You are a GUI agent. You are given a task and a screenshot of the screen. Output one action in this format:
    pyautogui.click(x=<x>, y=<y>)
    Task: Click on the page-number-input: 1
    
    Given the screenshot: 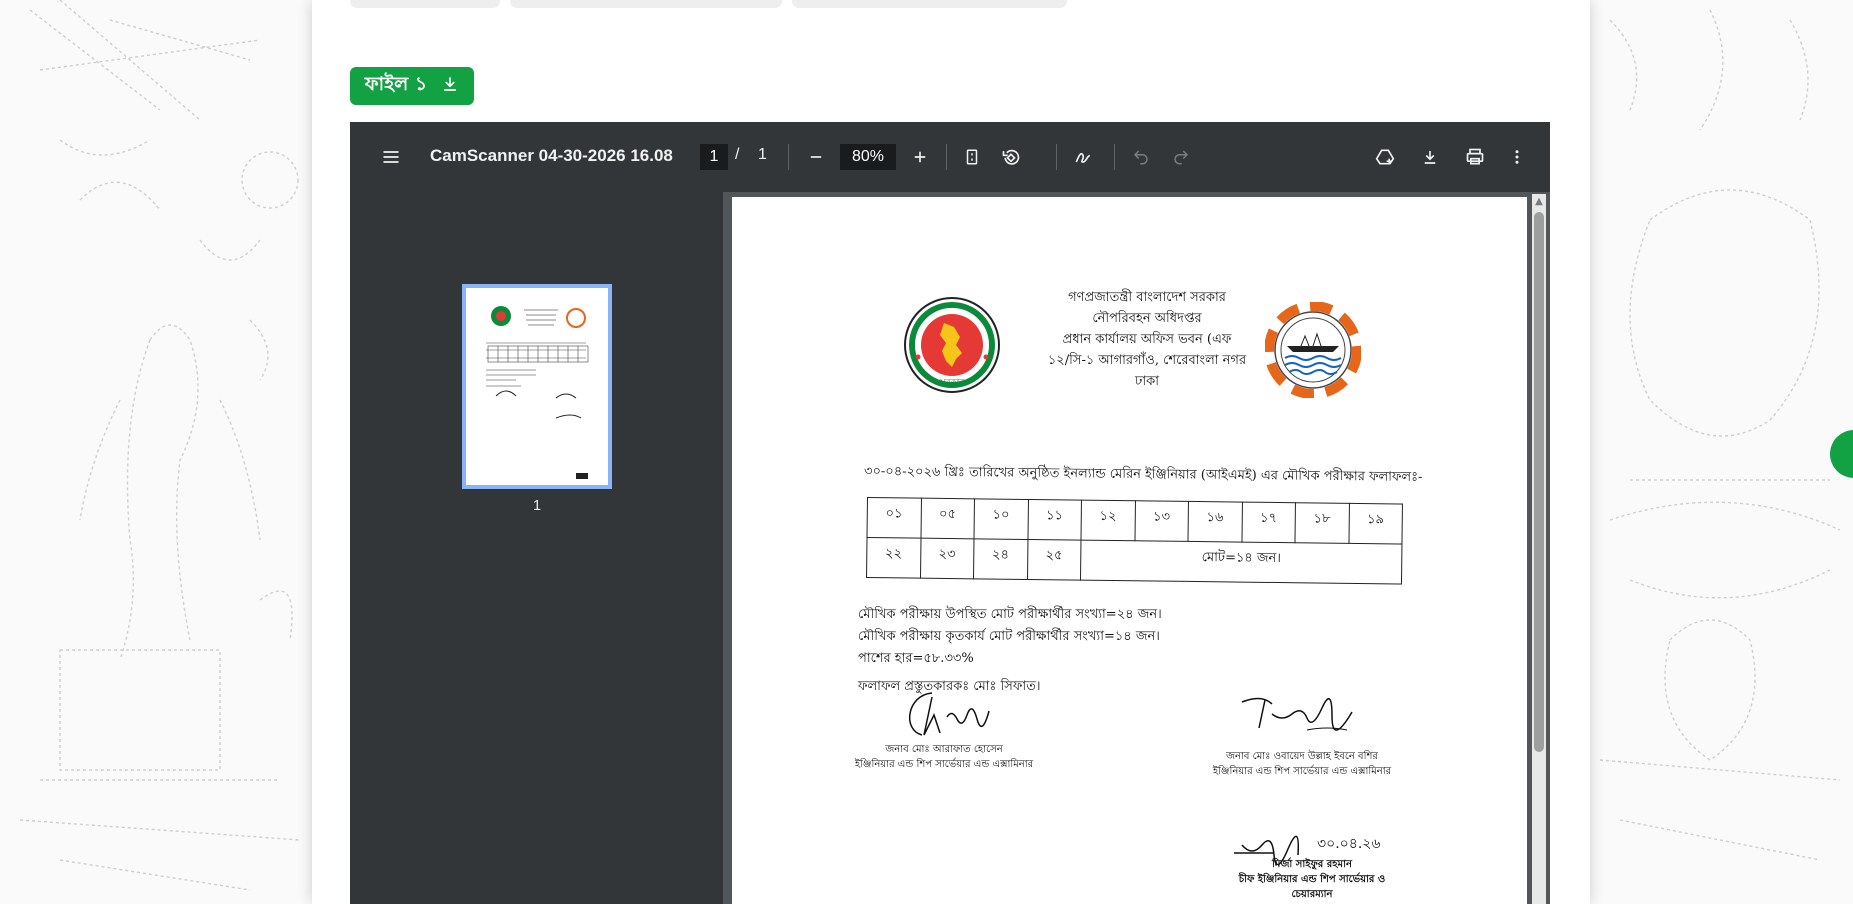 What is the action you would take?
    pyautogui.click(x=714, y=157)
    